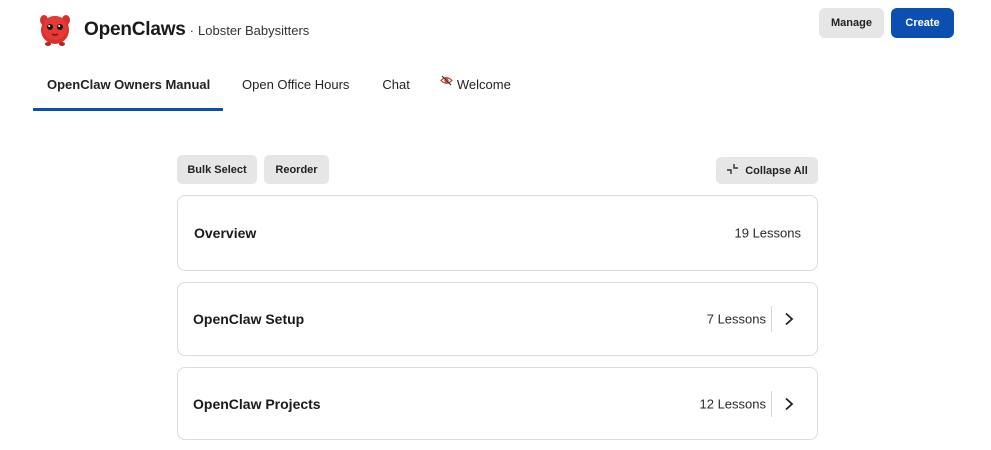 The width and height of the screenshot is (991, 450). I want to click on lesson-count: 19 Lessons, so click(768, 233).